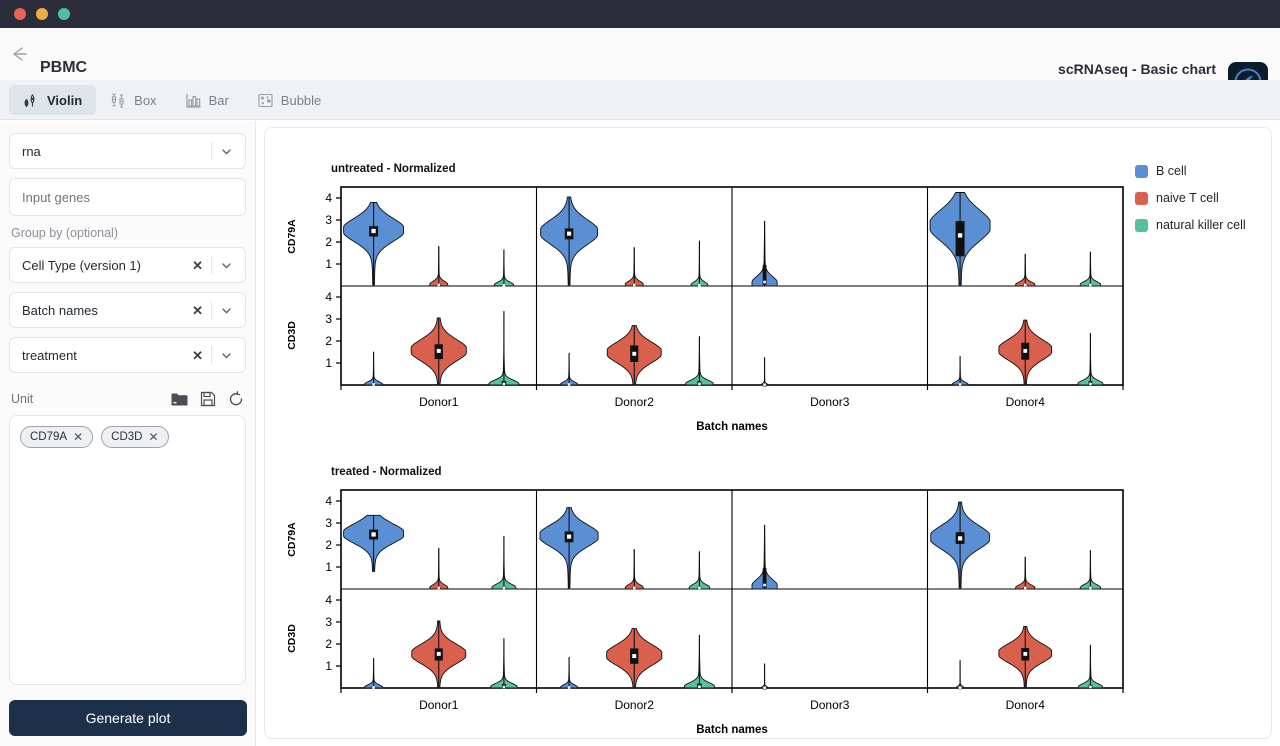 This screenshot has width=1280, height=746. I want to click on tab-violin: Violin, so click(53, 100).